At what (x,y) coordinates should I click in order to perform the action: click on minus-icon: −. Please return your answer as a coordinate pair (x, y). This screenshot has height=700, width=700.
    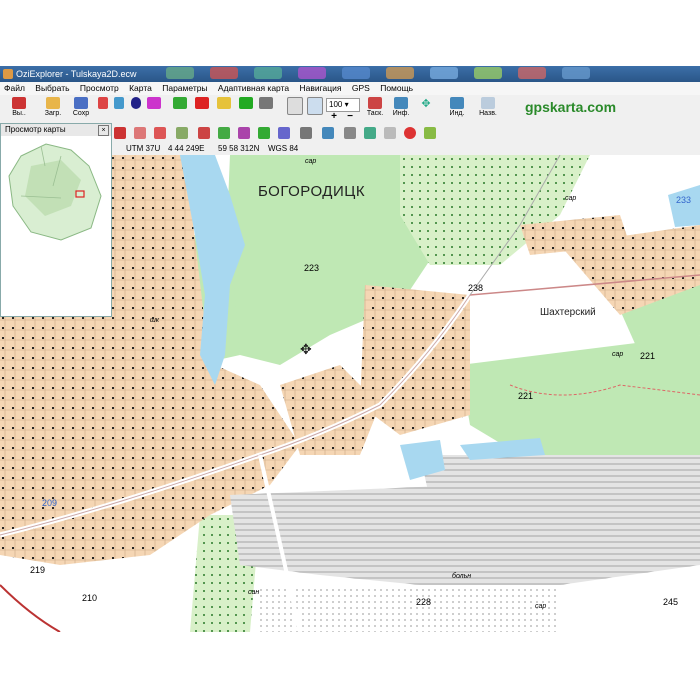
    Looking at the image, I should click on (350, 116).